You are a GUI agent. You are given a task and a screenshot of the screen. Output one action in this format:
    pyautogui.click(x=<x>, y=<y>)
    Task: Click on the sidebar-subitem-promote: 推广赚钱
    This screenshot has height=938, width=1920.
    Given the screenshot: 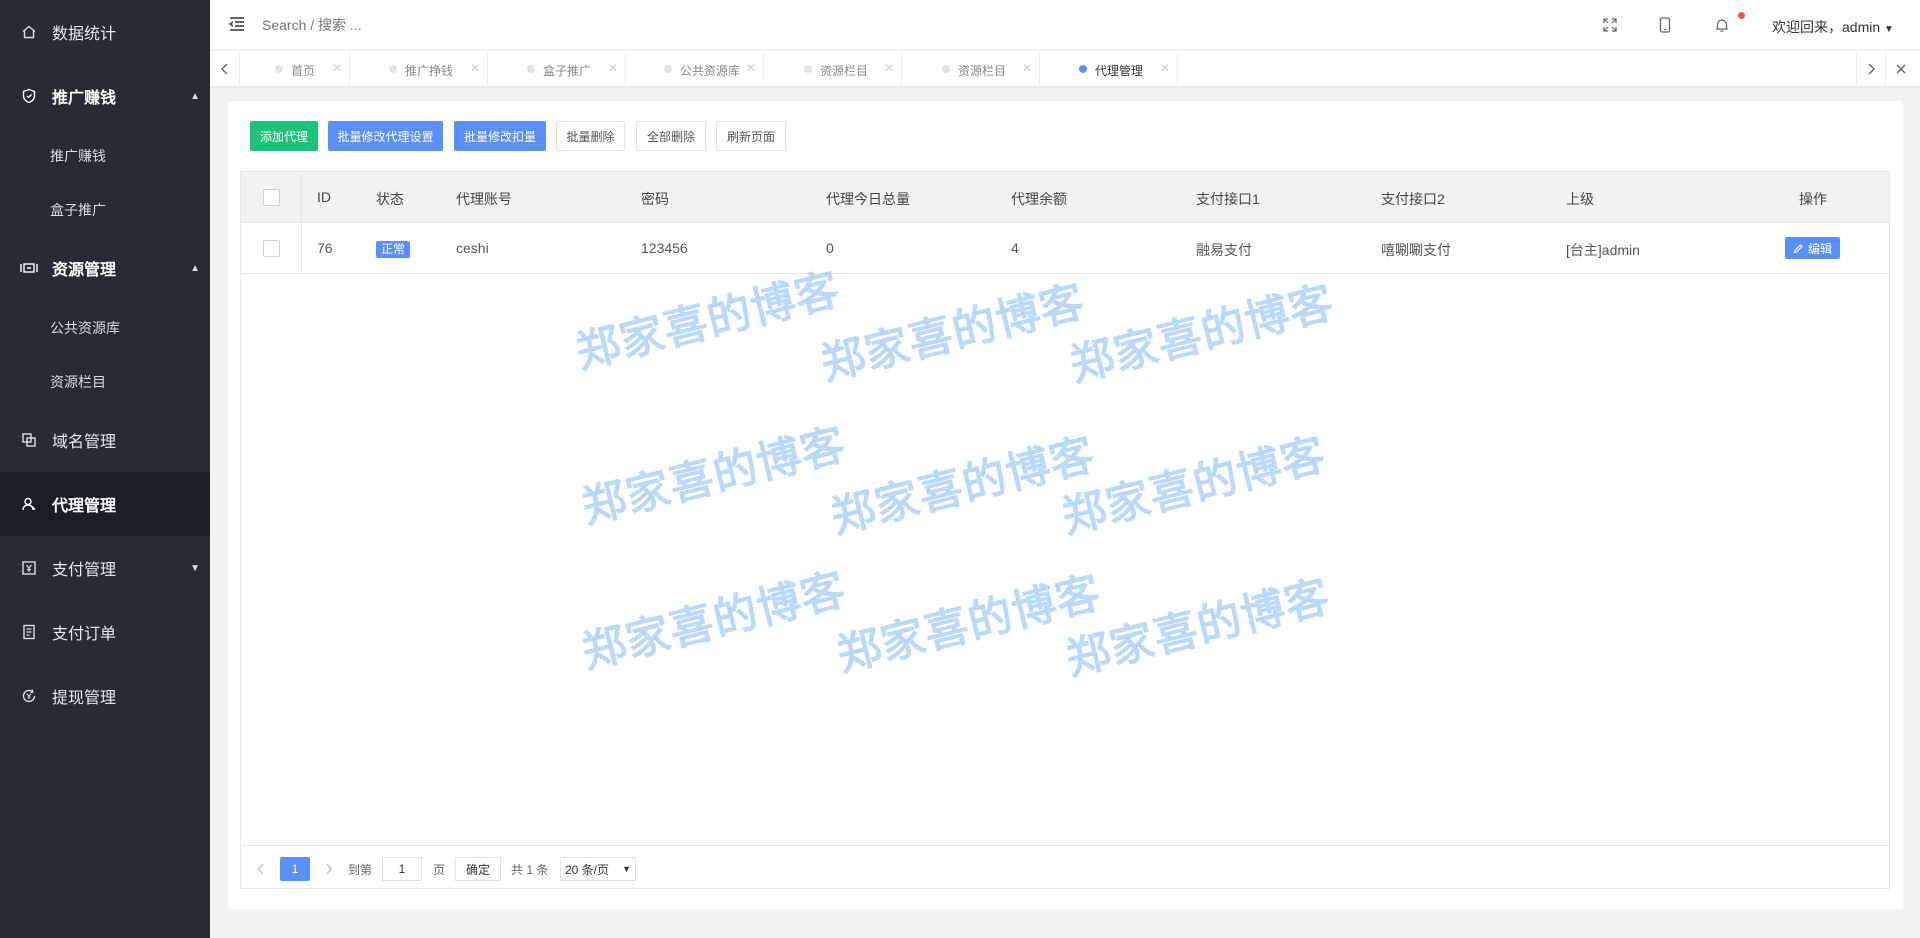 What is the action you would take?
    pyautogui.click(x=105, y=156)
    